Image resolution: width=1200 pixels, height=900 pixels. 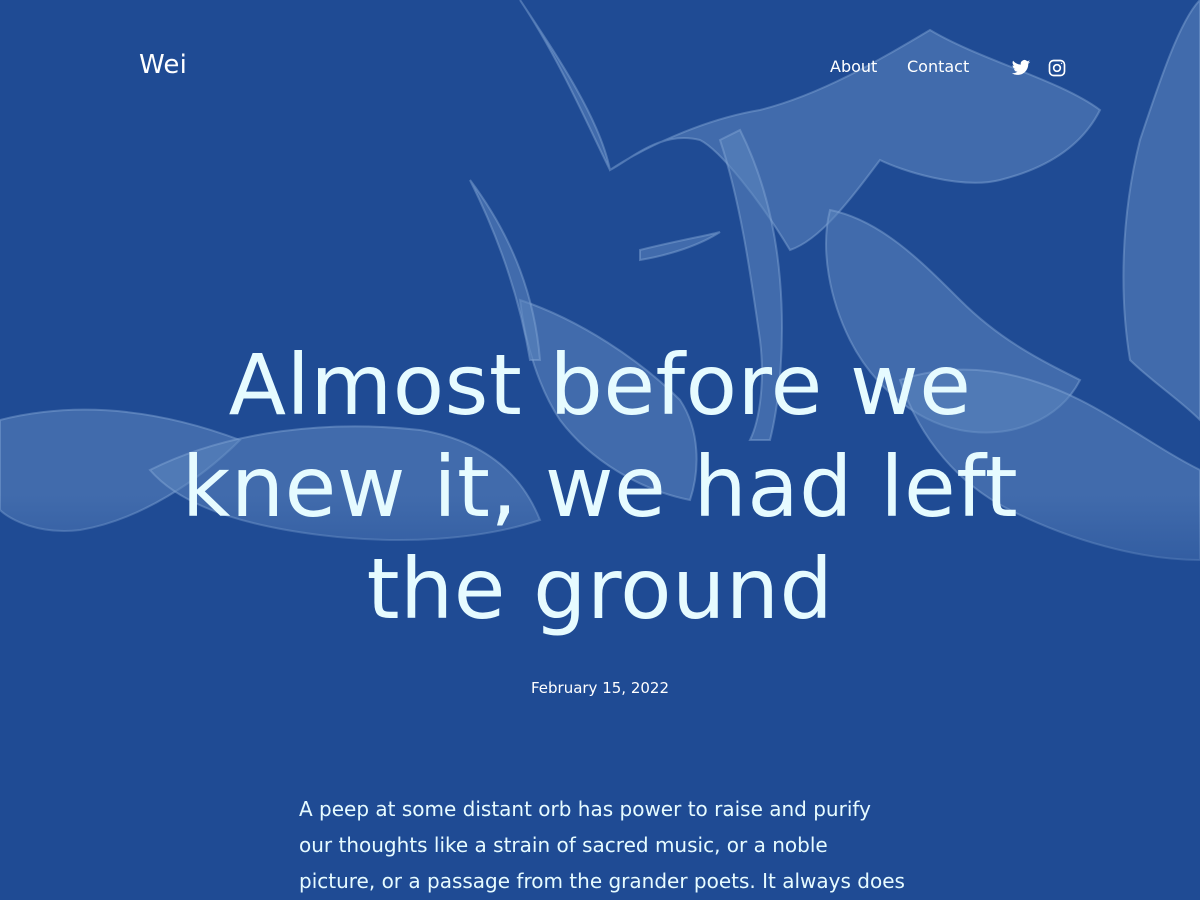 I want to click on site-header: Wei About Contact, so click(x=600, y=67).